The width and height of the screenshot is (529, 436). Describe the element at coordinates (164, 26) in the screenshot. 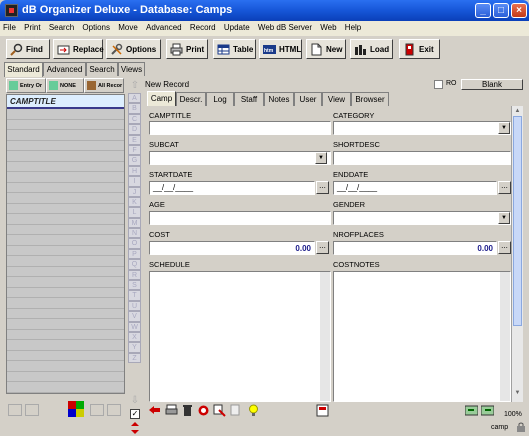

I see `menu-advanced: Advanced` at that location.